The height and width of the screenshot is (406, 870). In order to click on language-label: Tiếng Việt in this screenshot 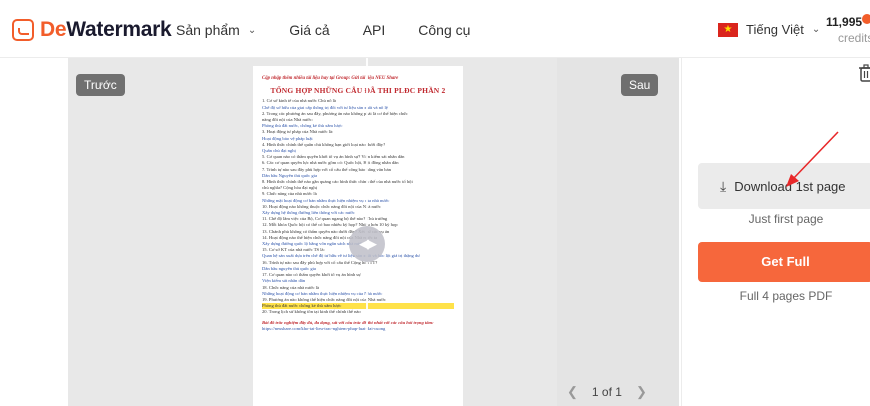, I will do `click(775, 29)`.